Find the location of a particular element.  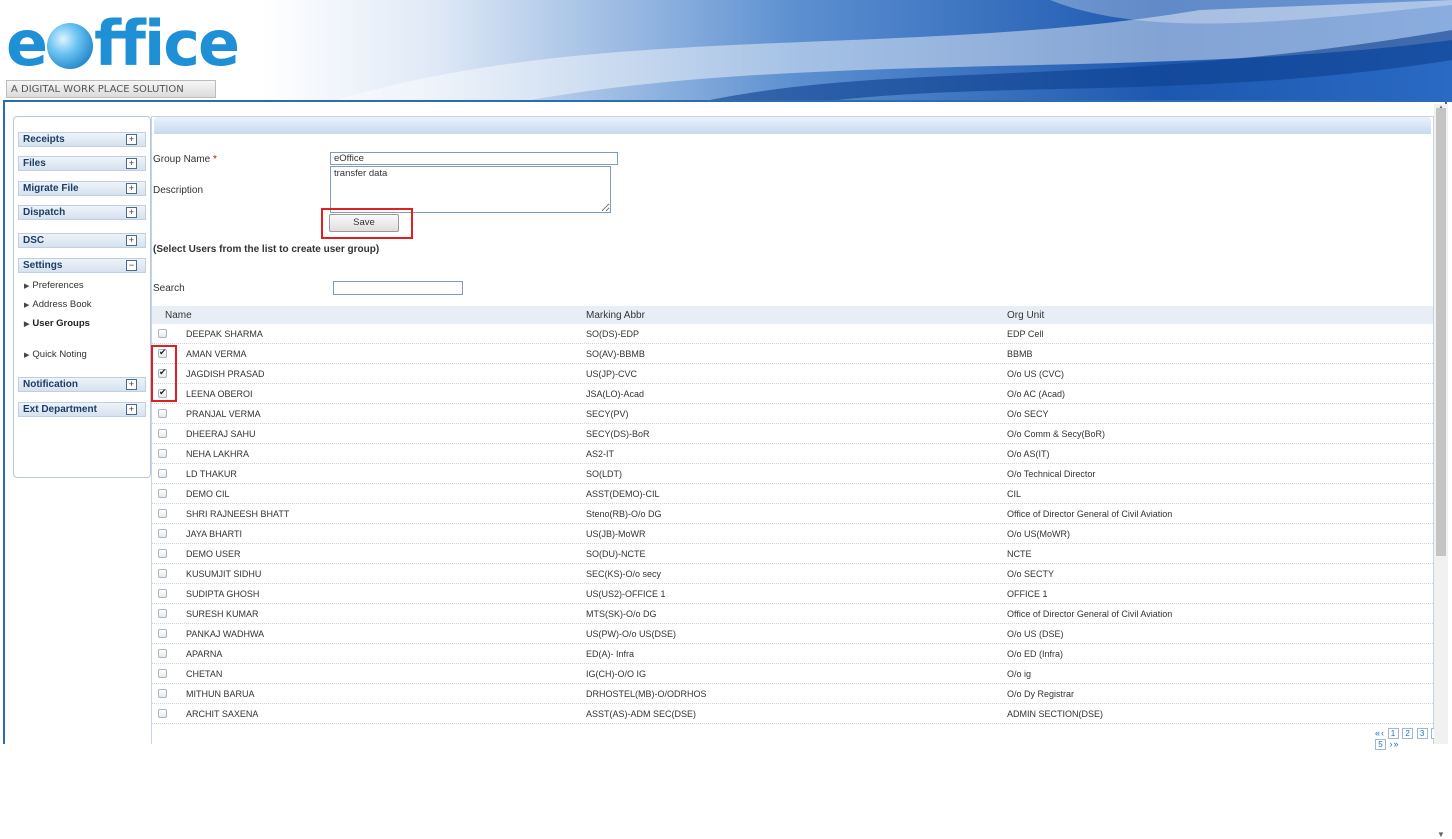

sidebar-item-migrate-file: Migrate File + is located at coordinates (82, 188).